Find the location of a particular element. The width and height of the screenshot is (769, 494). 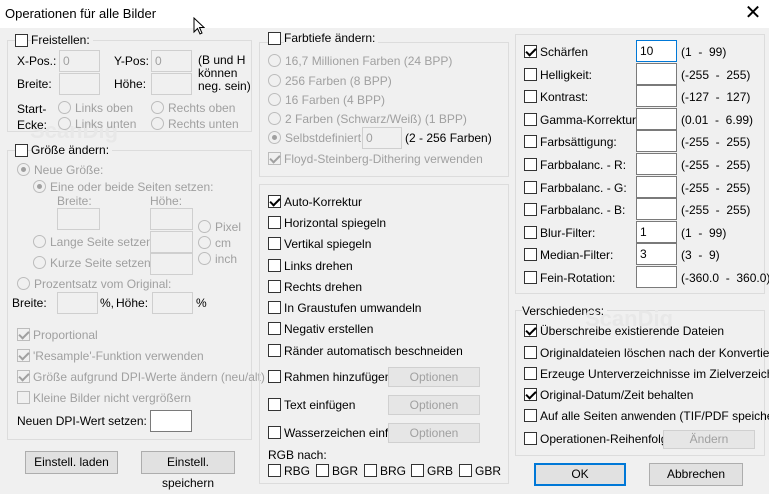

depth-24bpp-label: 16,7 Millionen Farben (24 BPP) is located at coordinates (369, 61).